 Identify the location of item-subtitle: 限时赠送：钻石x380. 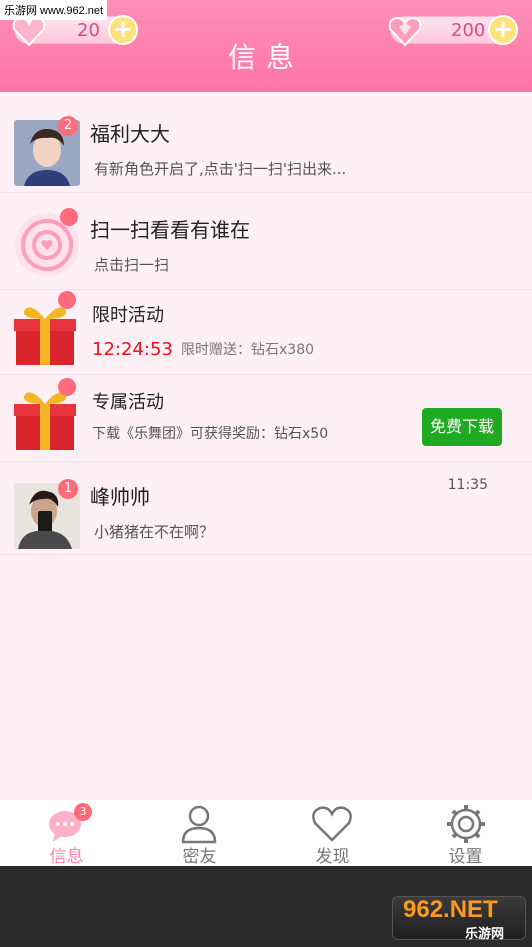
(248, 350).